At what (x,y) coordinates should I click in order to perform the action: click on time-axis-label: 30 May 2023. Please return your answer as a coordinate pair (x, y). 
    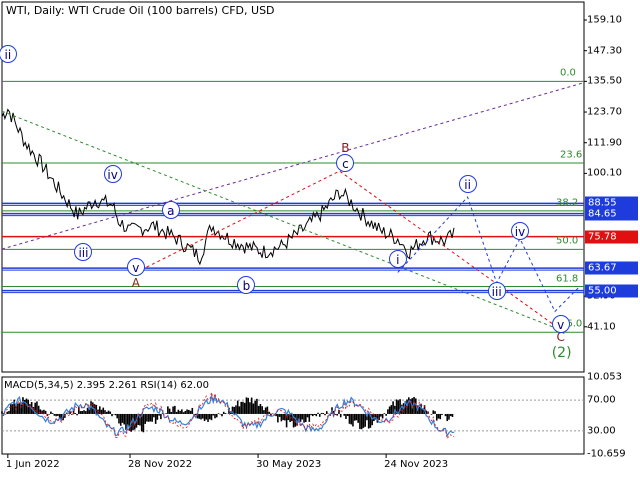
    Looking at the image, I should click on (289, 464).